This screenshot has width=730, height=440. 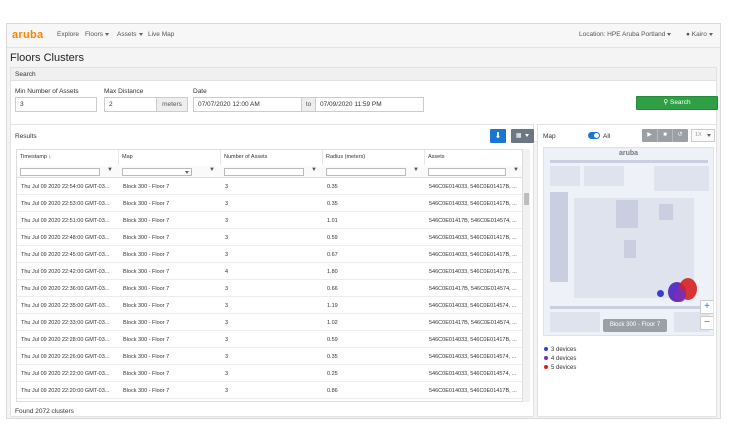 I want to click on table-cell: 0.25, so click(x=332, y=374).